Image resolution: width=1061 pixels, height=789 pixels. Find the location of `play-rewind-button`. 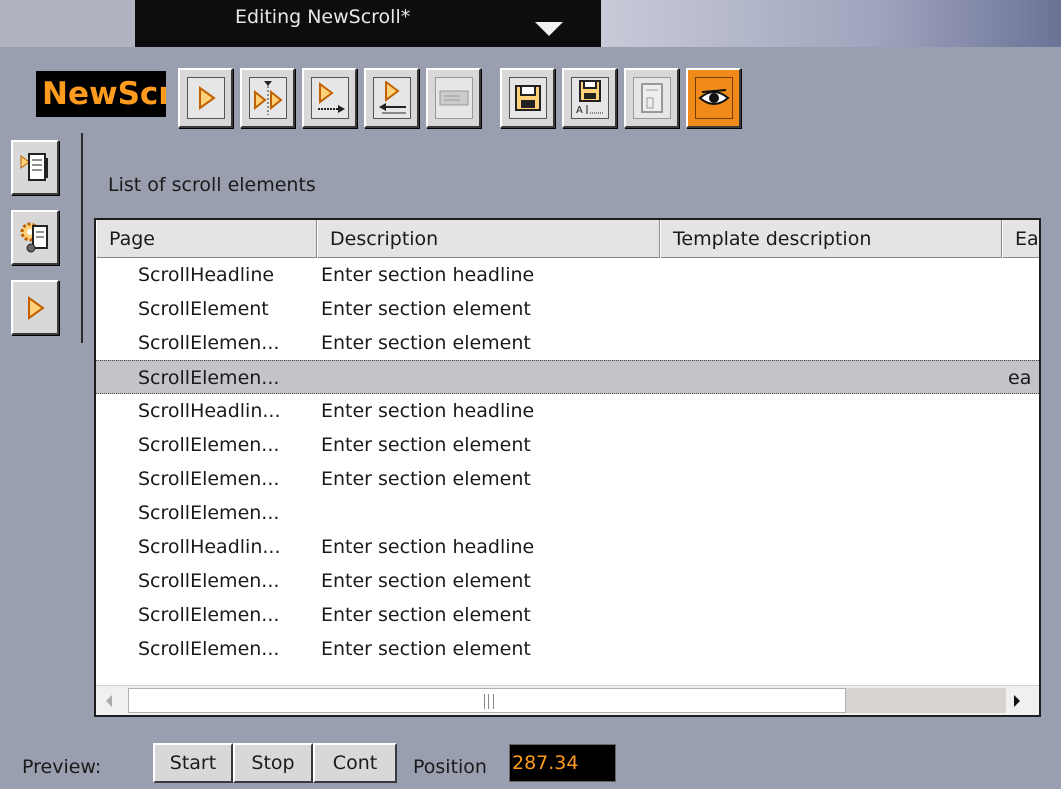

play-rewind-button is located at coordinates (391, 98).